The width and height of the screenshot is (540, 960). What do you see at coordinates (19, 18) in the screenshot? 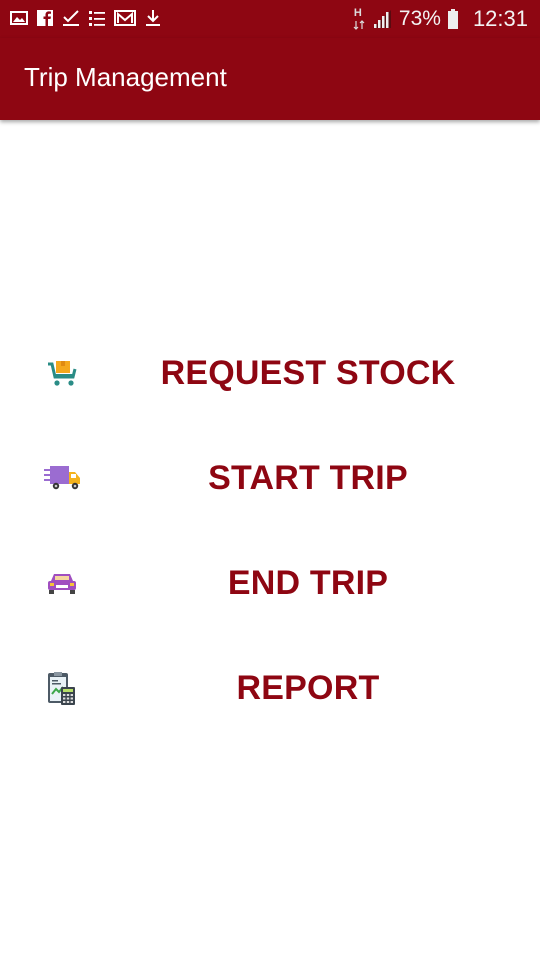
I see `image-icon` at bounding box center [19, 18].